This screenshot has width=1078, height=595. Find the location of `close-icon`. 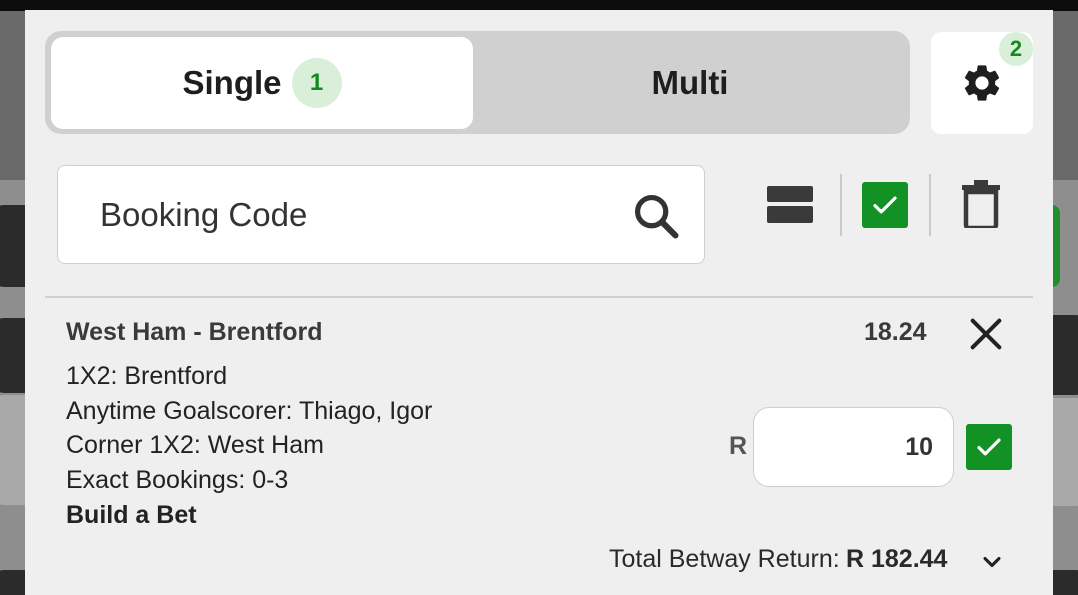

close-icon is located at coordinates (986, 334).